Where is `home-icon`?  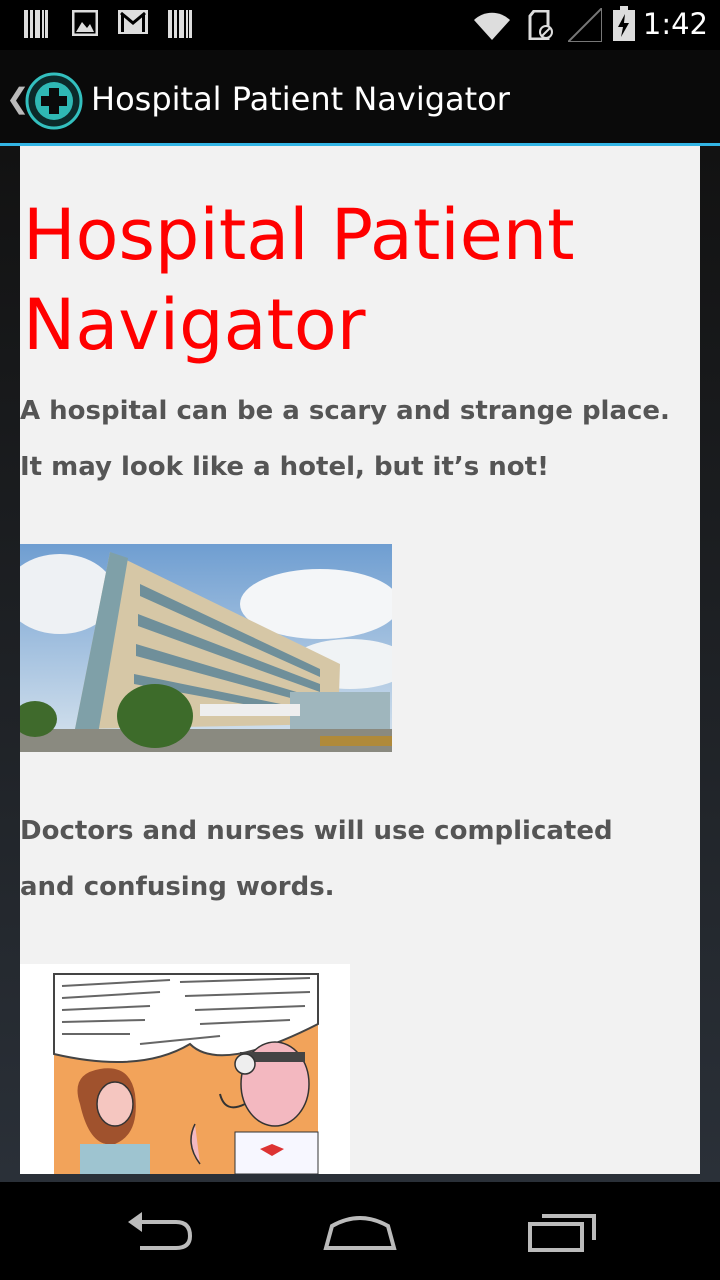
home-icon is located at coordinates (360, 1232).